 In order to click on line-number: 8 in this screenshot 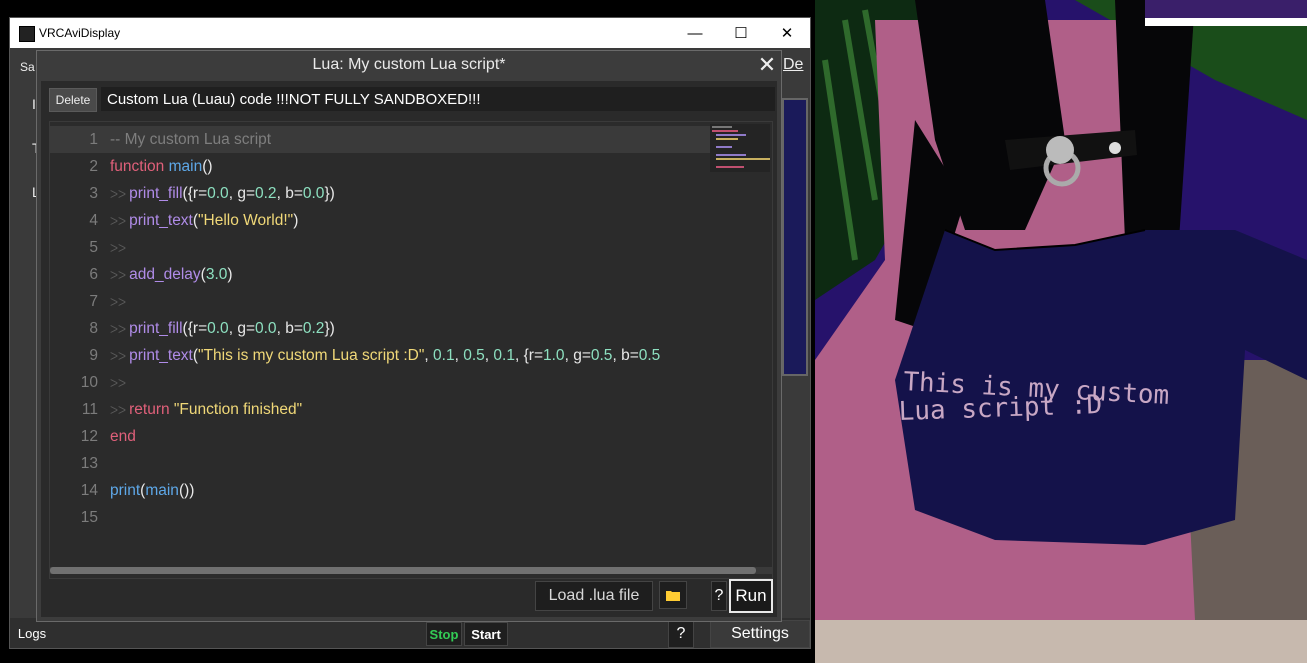, I will do `click(93, 328)`.